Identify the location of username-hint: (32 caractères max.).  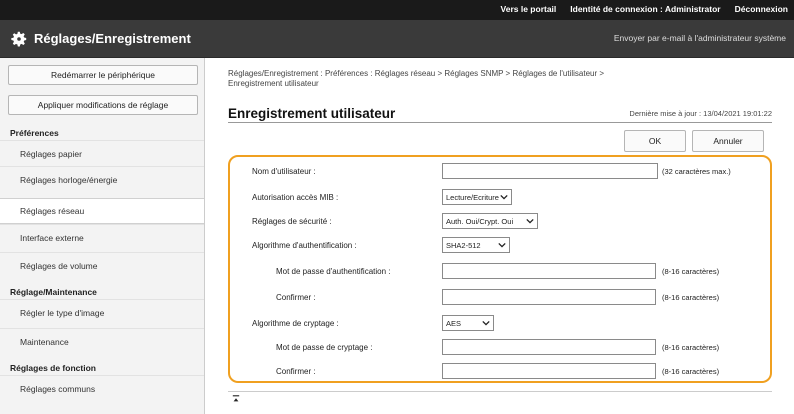
(696, 171).